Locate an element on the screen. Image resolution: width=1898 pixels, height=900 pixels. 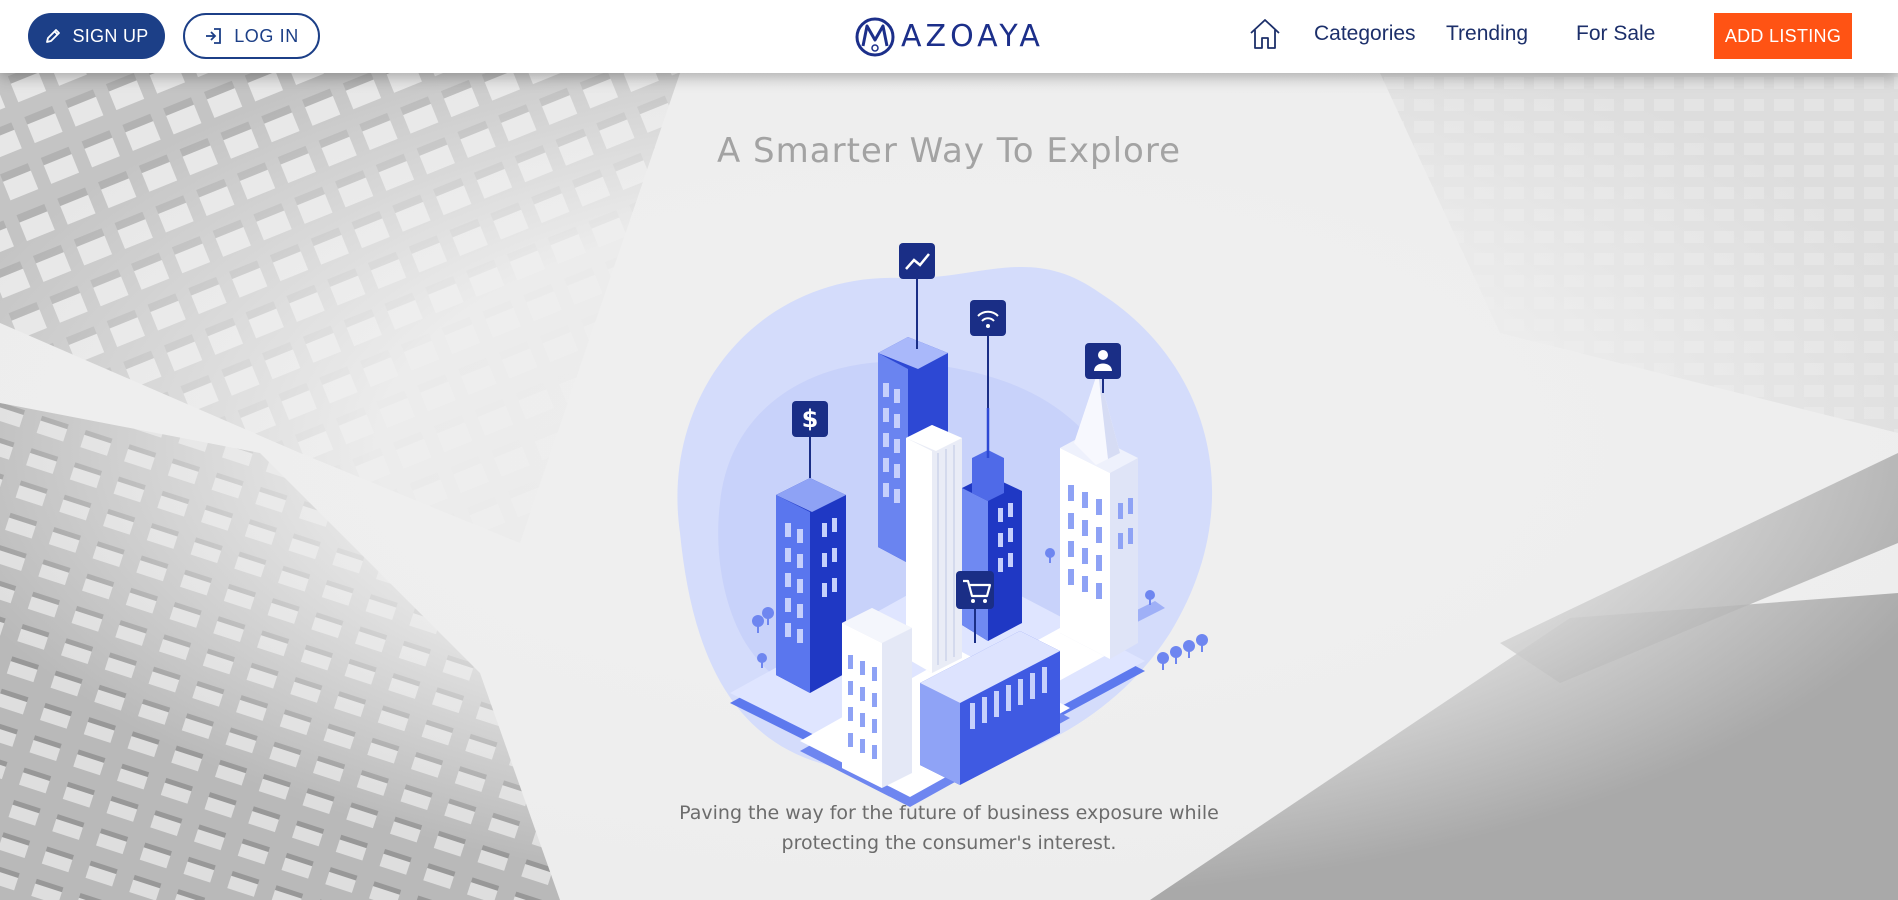
nav-categories: Categories is located at coordinates (1365, 34).